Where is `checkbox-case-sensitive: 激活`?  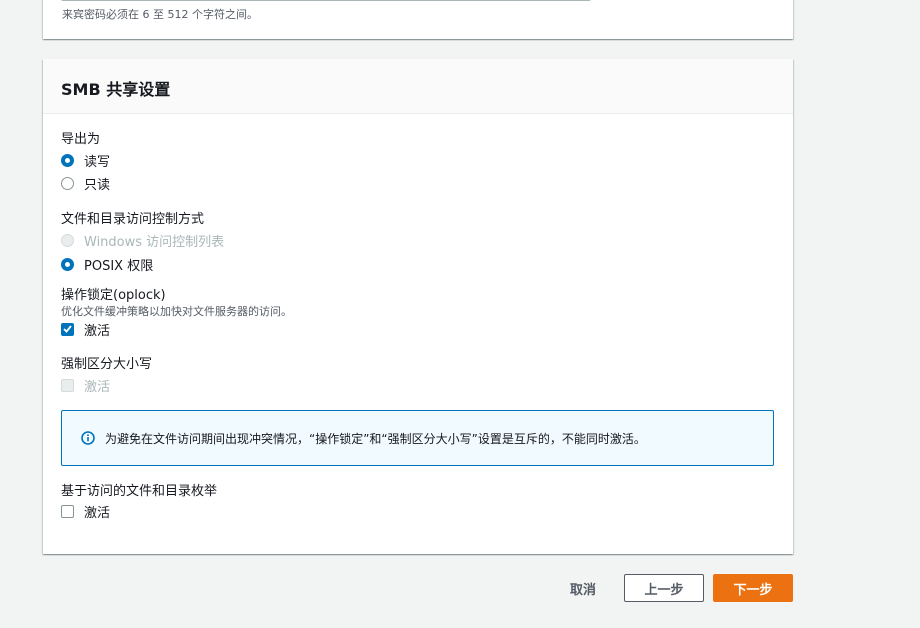 checkbox-case-sensitive: 激活 is located at coordinates (86, 386).